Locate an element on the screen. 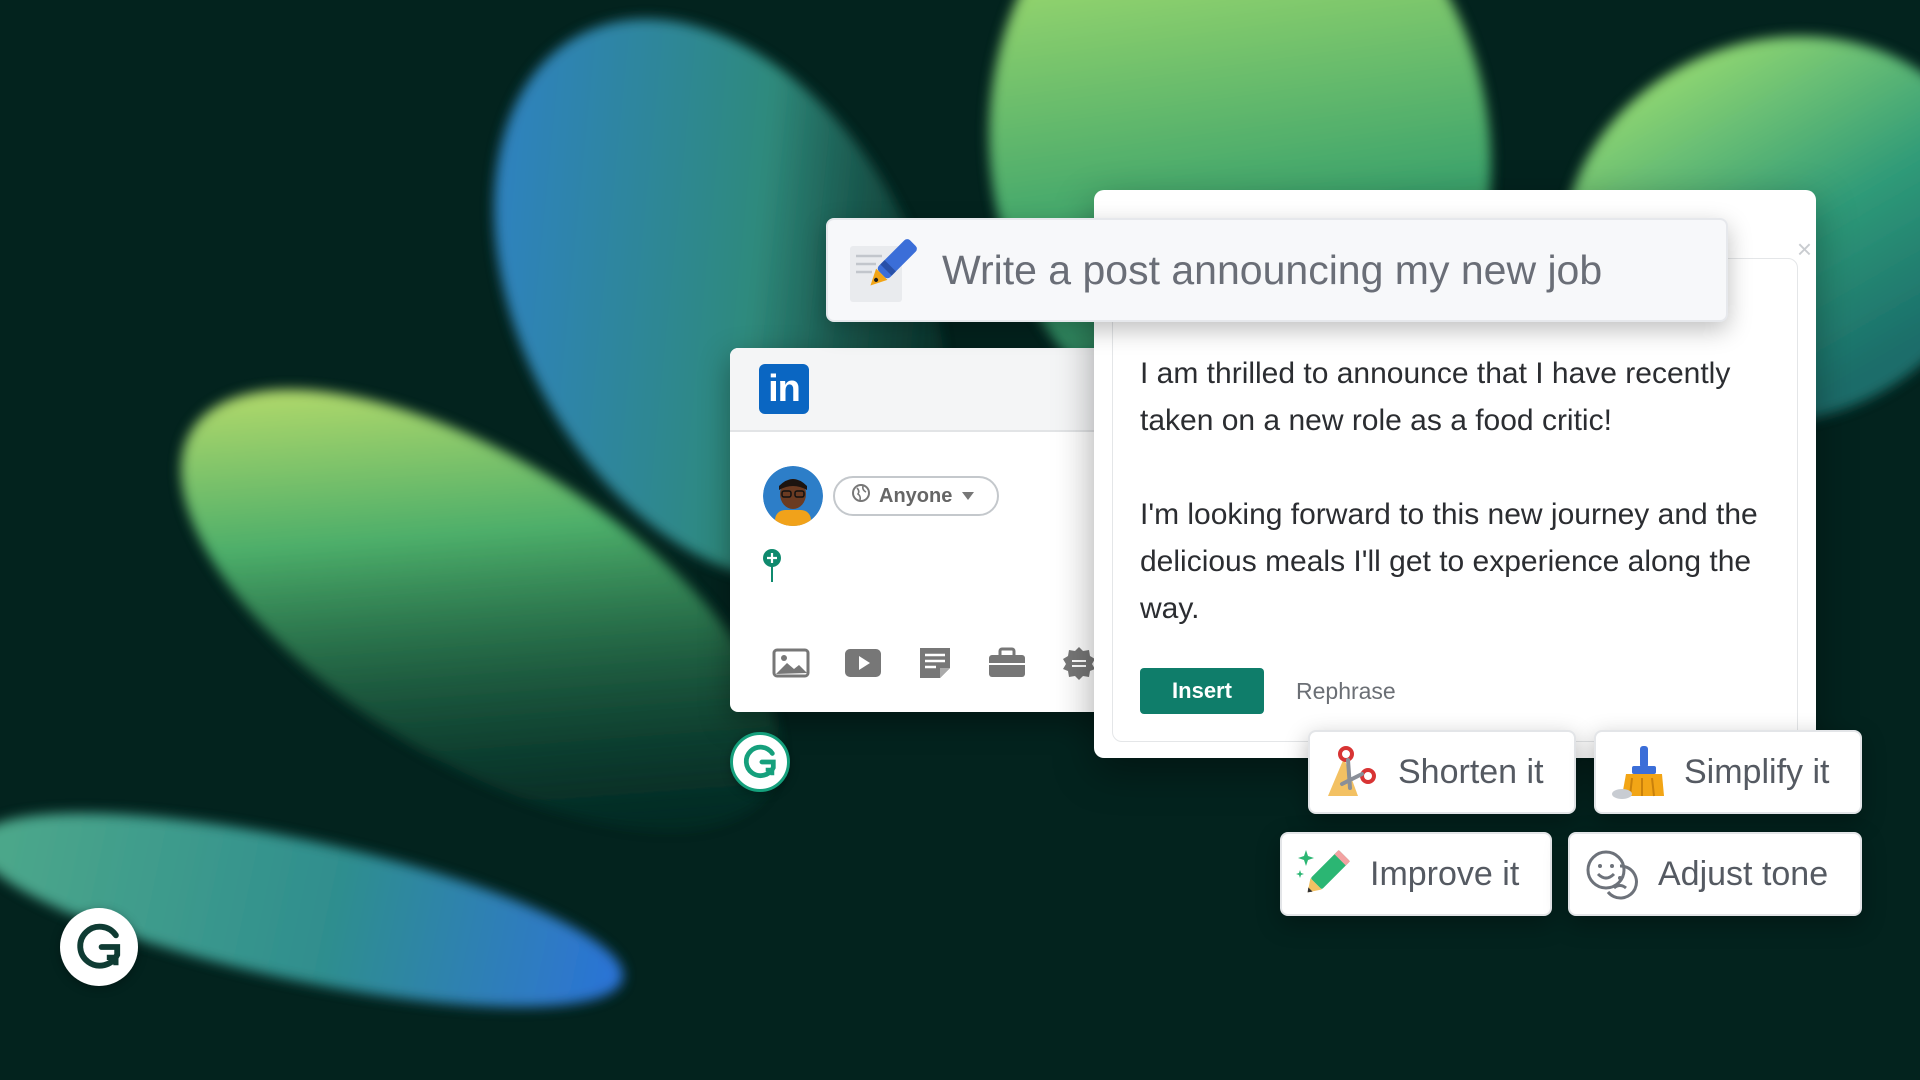 The width and height of the screenshot is (1920, 1080). scissors-icon is located at coordinates (1352, 772).